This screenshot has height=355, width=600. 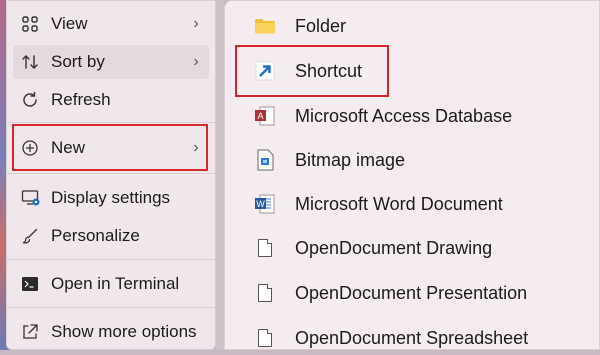 I want to click on grid-view-icon, so click(x=36, y=24).